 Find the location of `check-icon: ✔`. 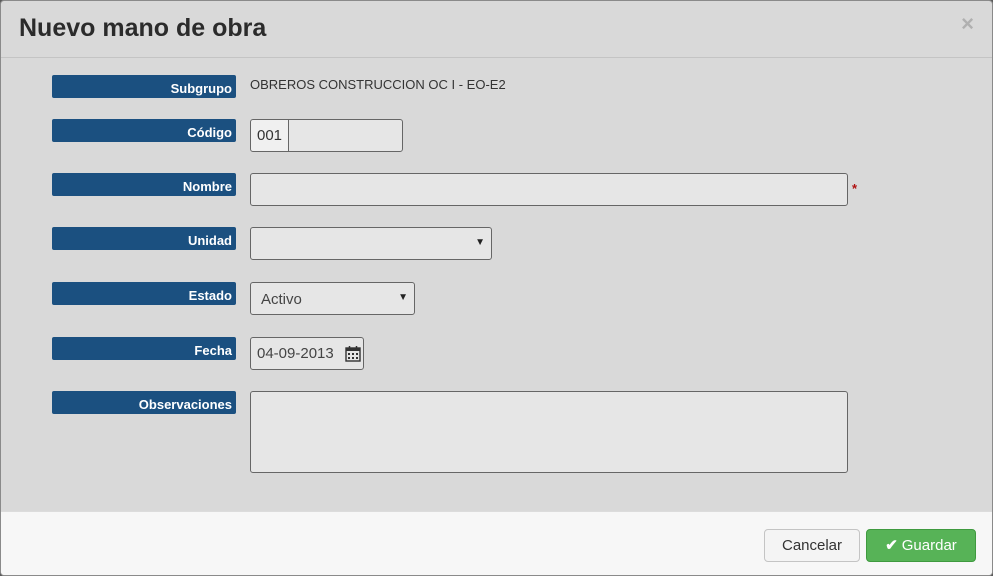

check-icon: ✔ is located at coordinates (891, 545).